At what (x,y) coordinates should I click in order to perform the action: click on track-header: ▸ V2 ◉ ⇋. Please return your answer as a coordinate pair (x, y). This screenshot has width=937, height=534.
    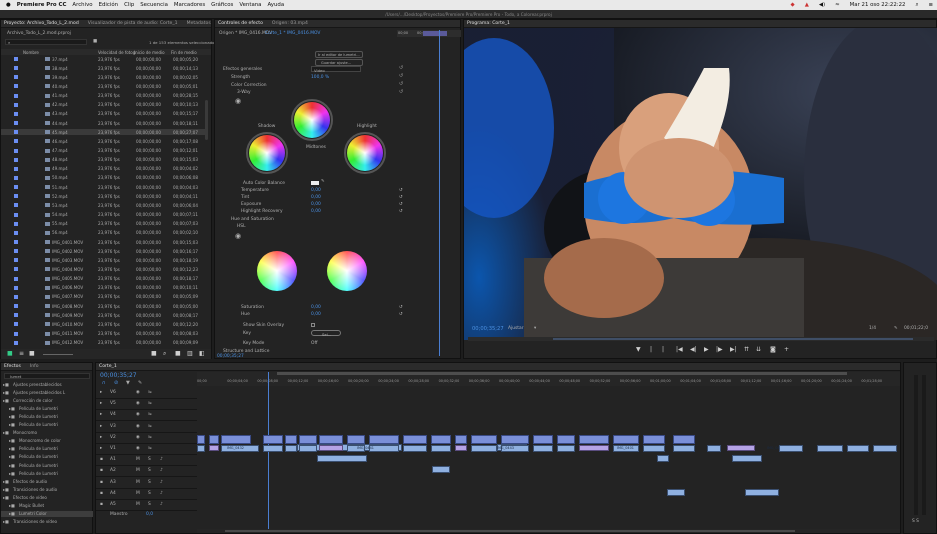
    Looking at the image, I should click on (146, 438).